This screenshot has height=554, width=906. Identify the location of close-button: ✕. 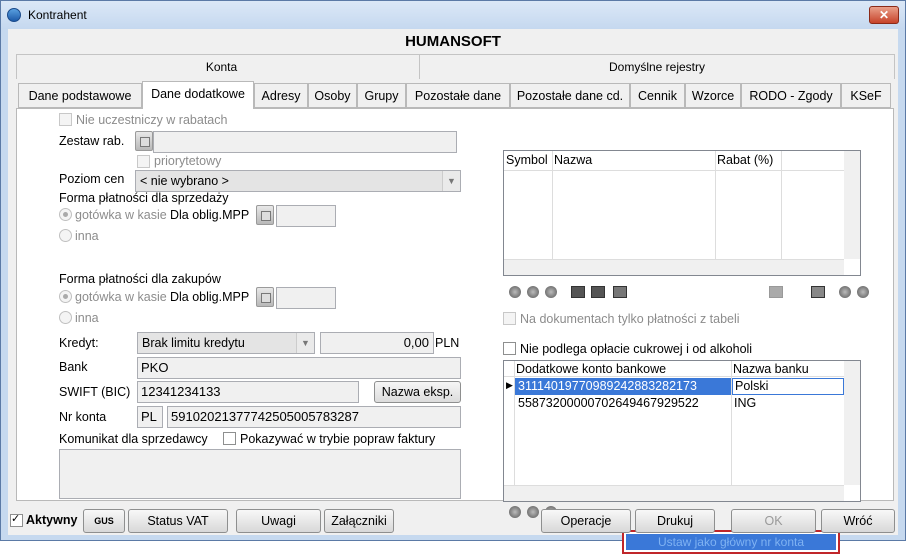
(884, 15).